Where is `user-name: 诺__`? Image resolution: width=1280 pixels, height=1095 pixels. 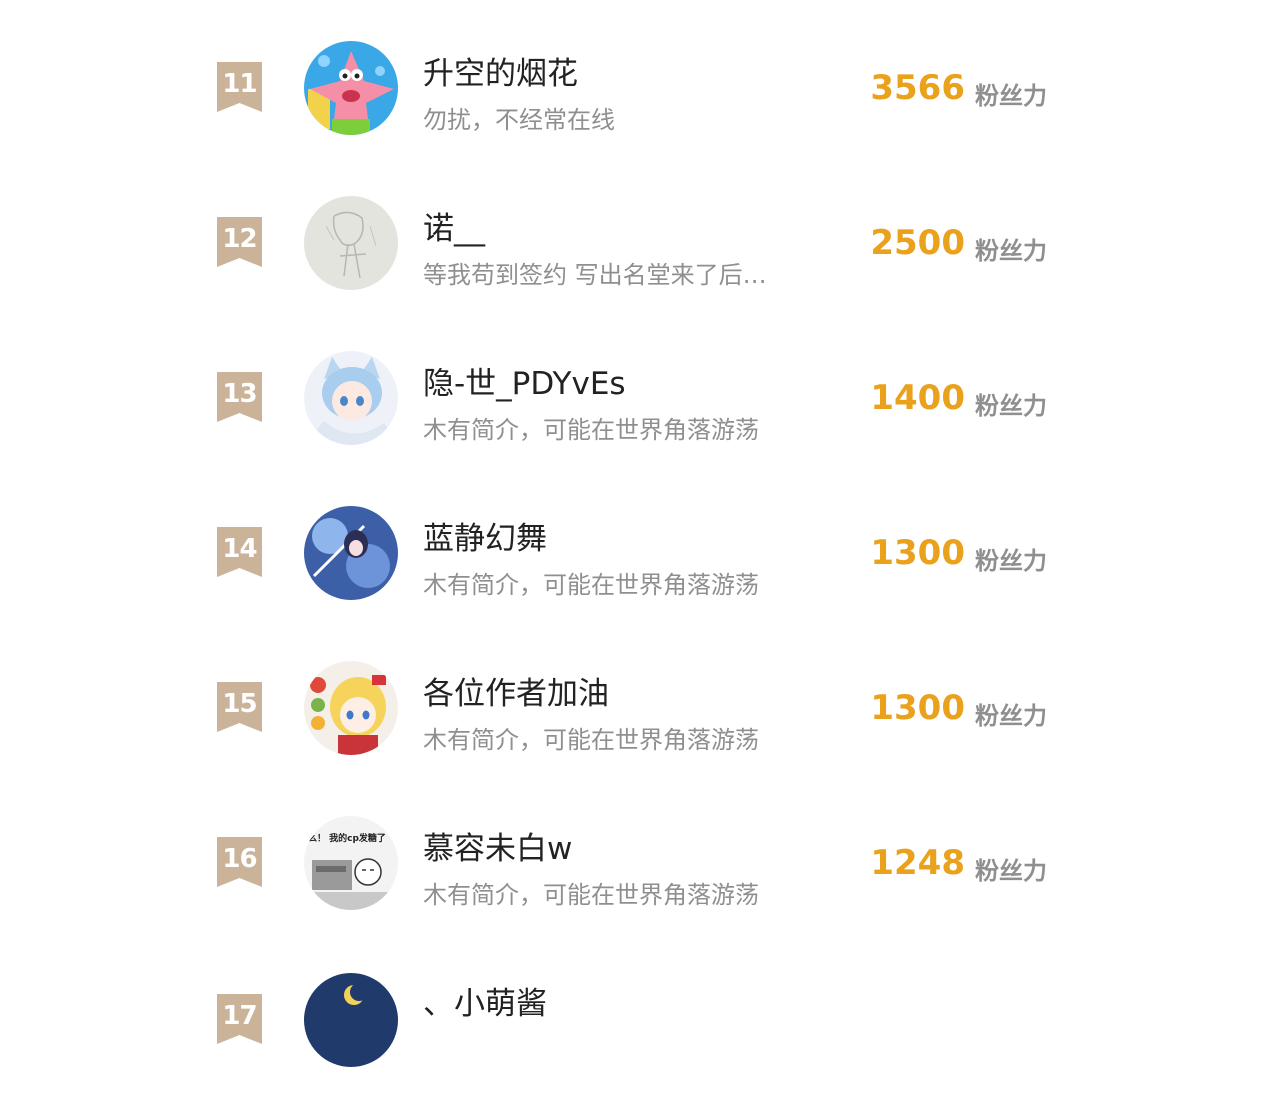 user-name: 诺__ is located at coordinates (454, 229).